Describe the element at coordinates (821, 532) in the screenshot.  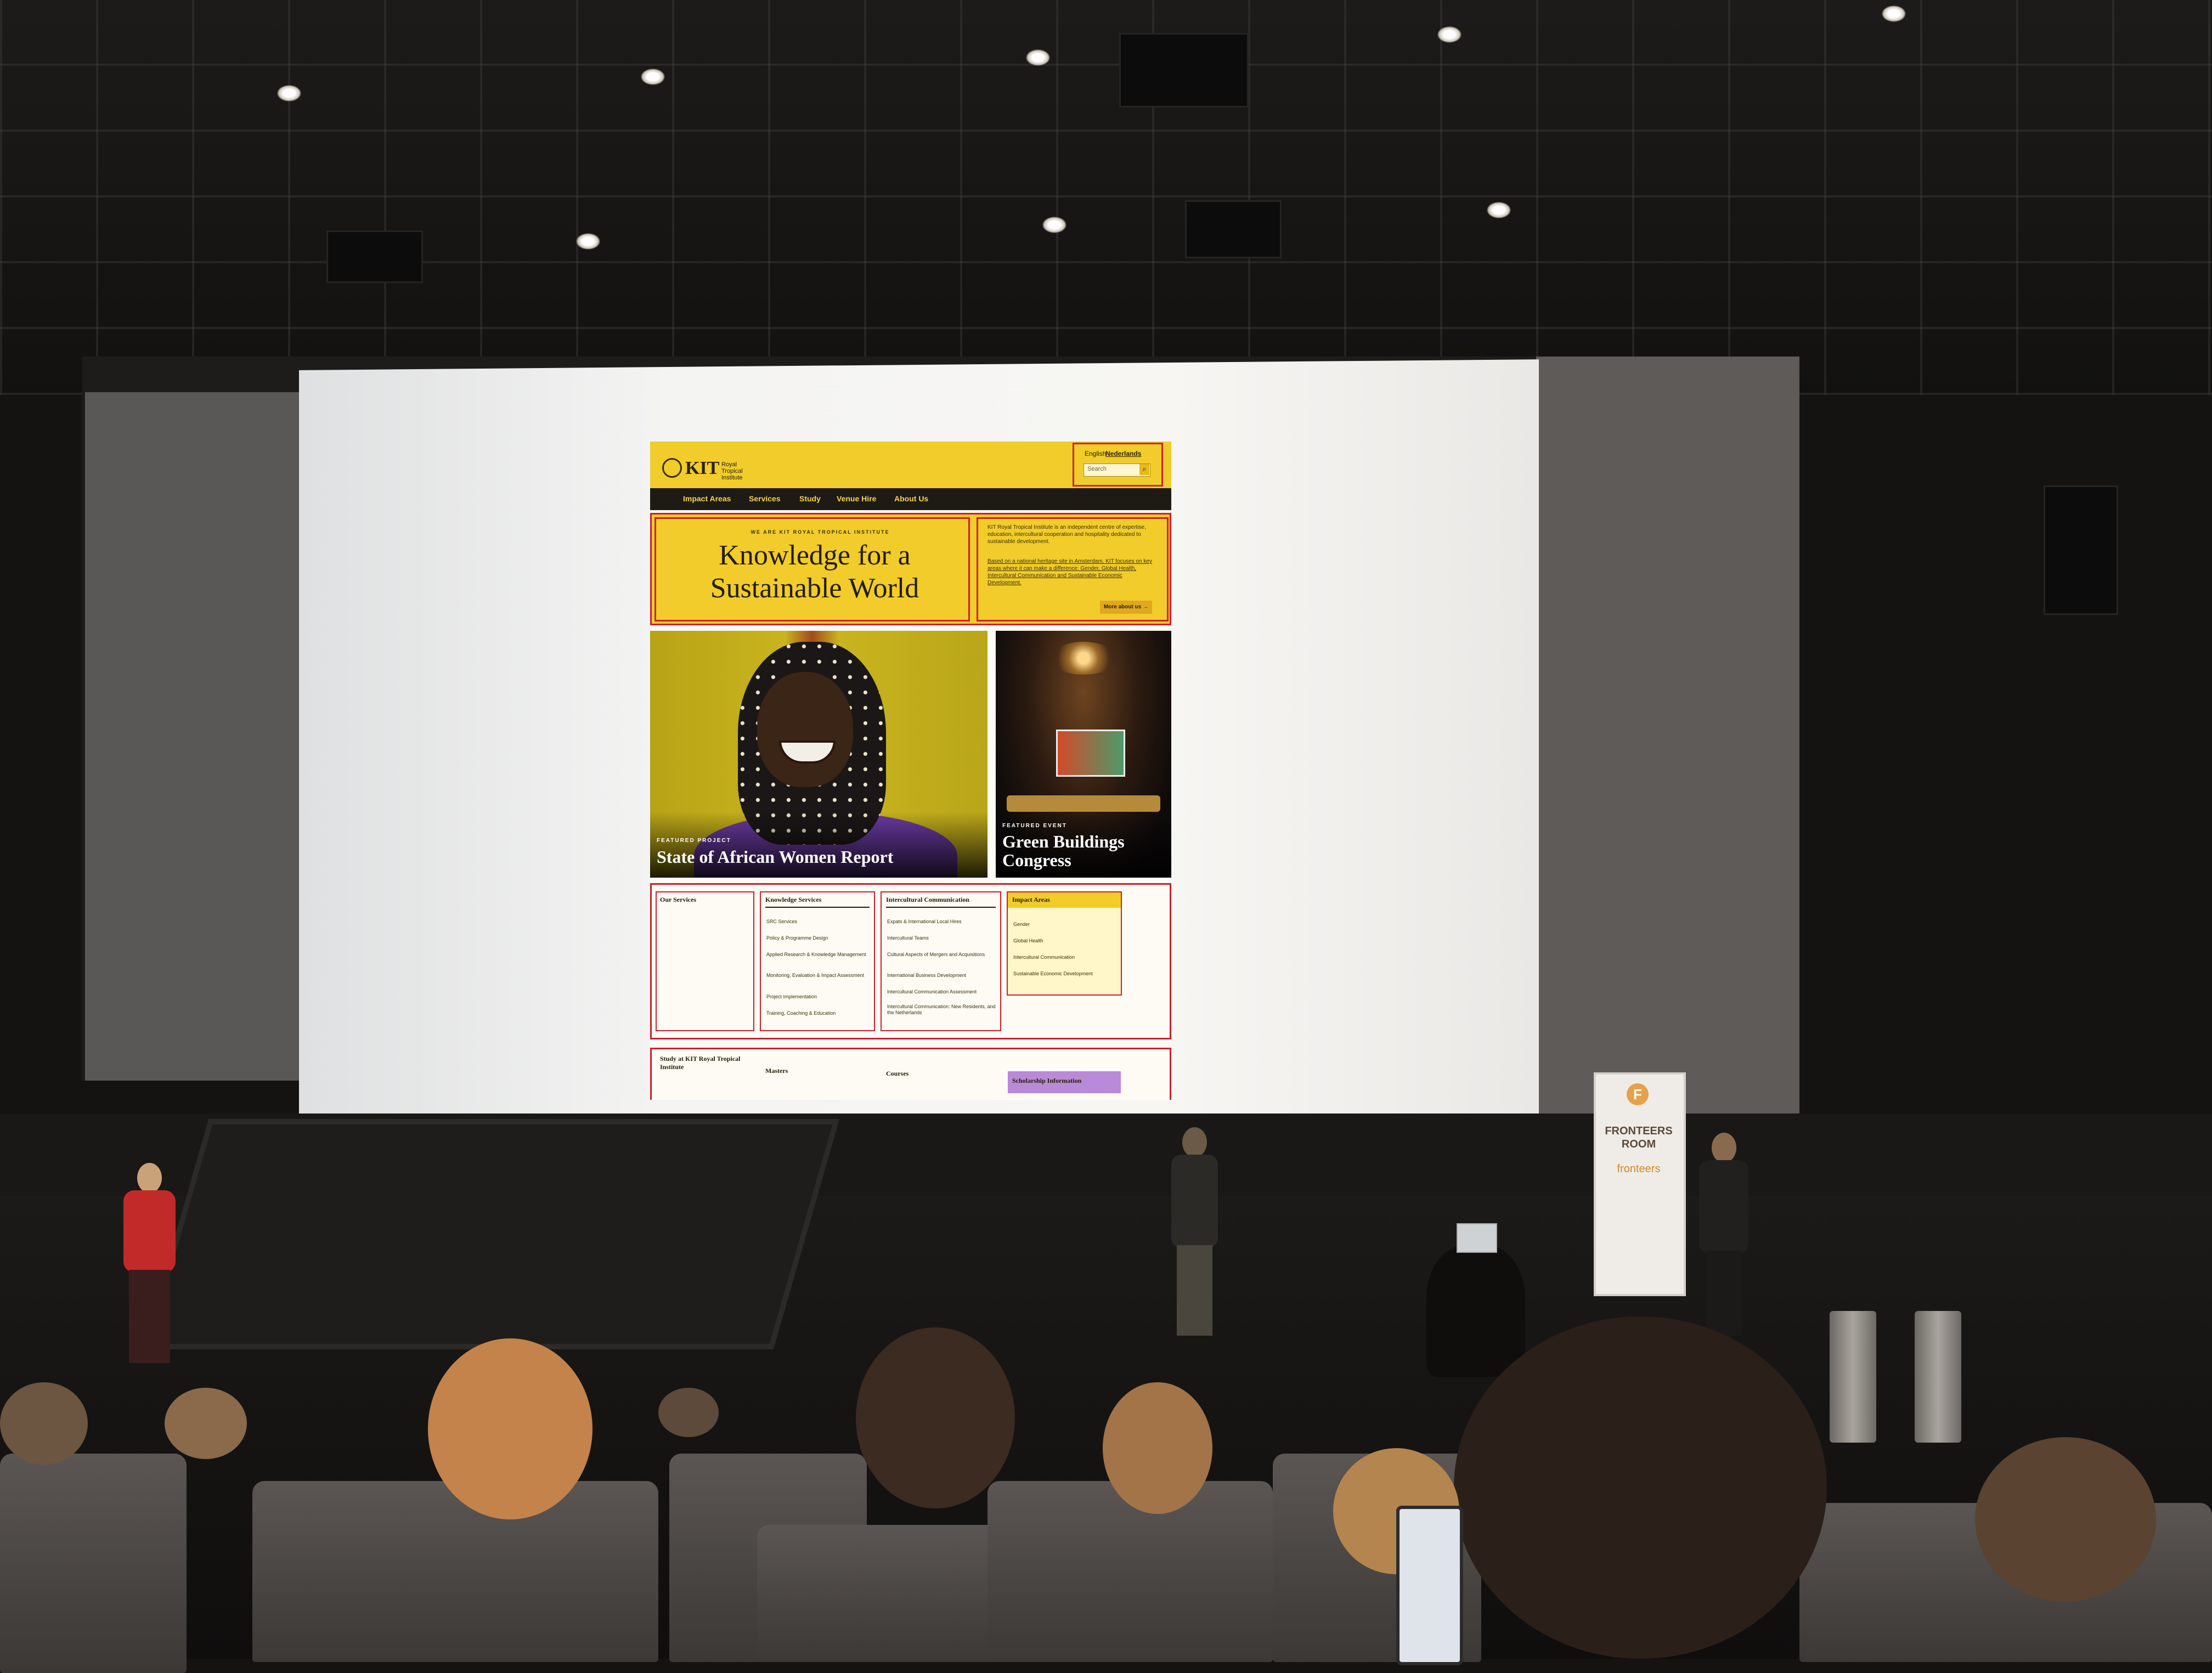
I see `hero-eyebrow: WE ARE KIT ROYAL TROPICAL INSTITUTE` at that location.